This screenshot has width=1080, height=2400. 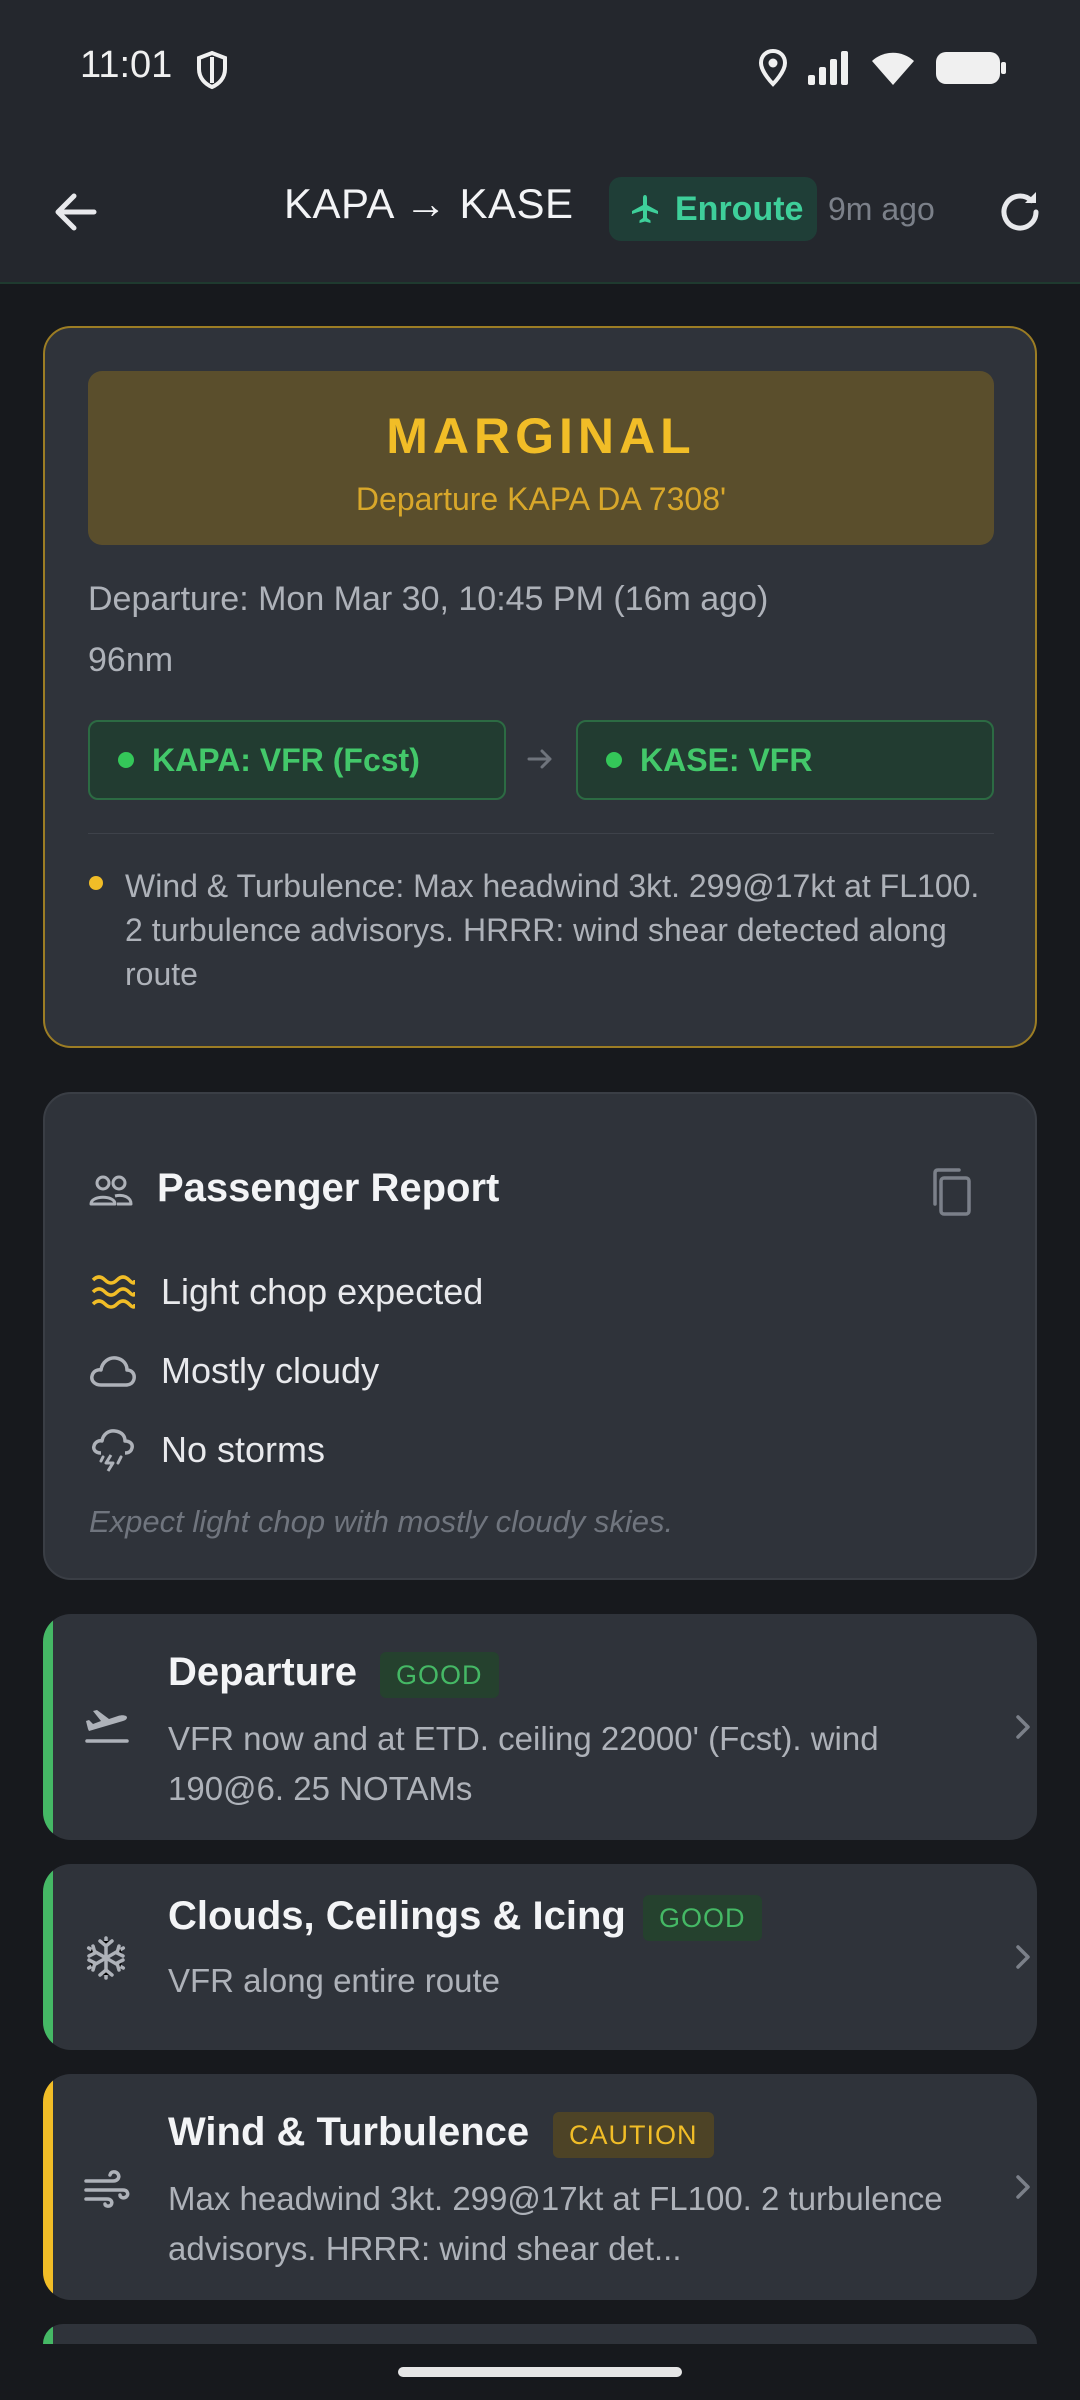 I want to click on cloud-icon, so click(x=113, y=1371).